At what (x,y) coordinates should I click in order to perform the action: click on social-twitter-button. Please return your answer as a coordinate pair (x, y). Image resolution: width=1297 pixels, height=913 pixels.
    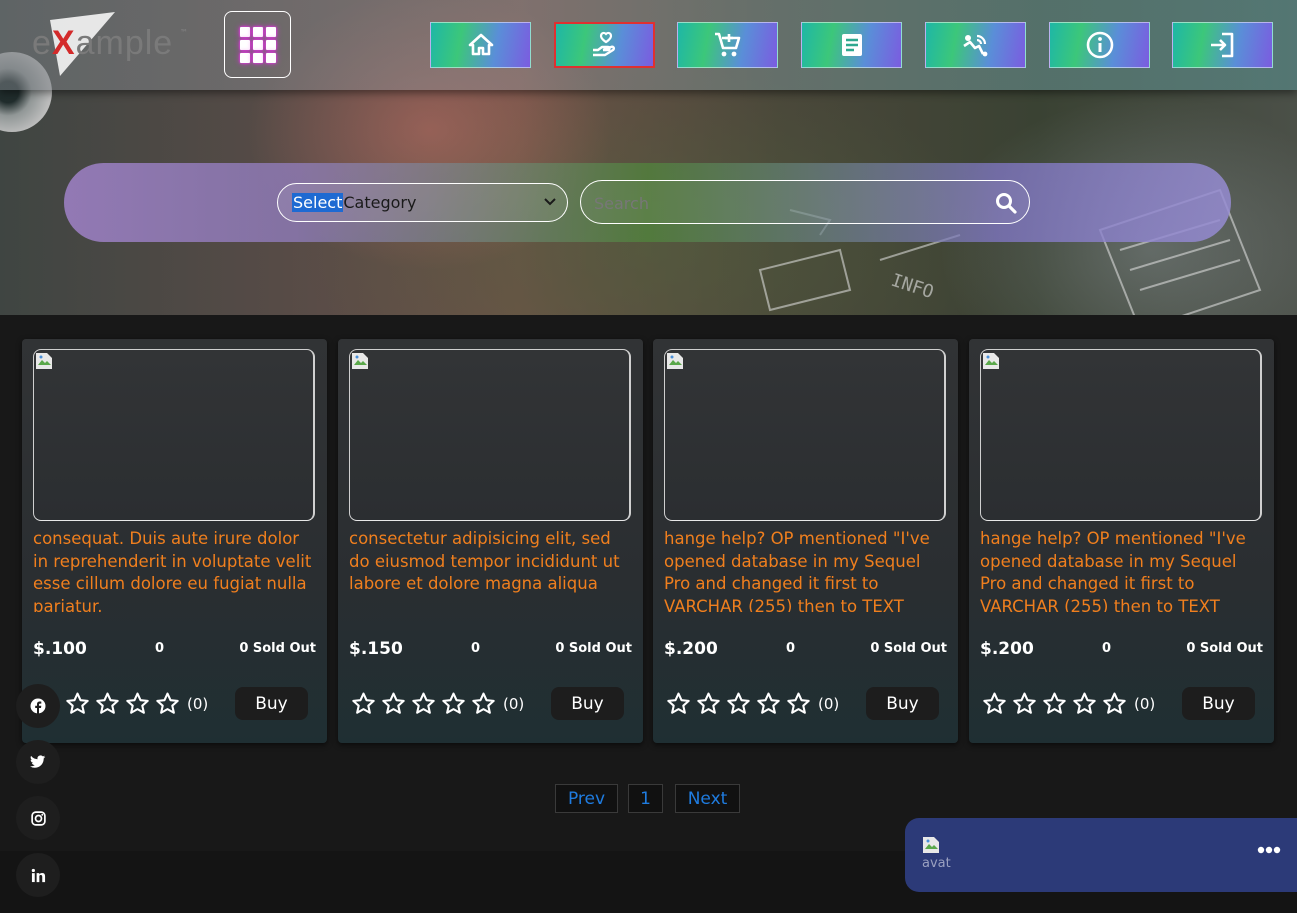
    Looking at the image, I should click on (38, 762).